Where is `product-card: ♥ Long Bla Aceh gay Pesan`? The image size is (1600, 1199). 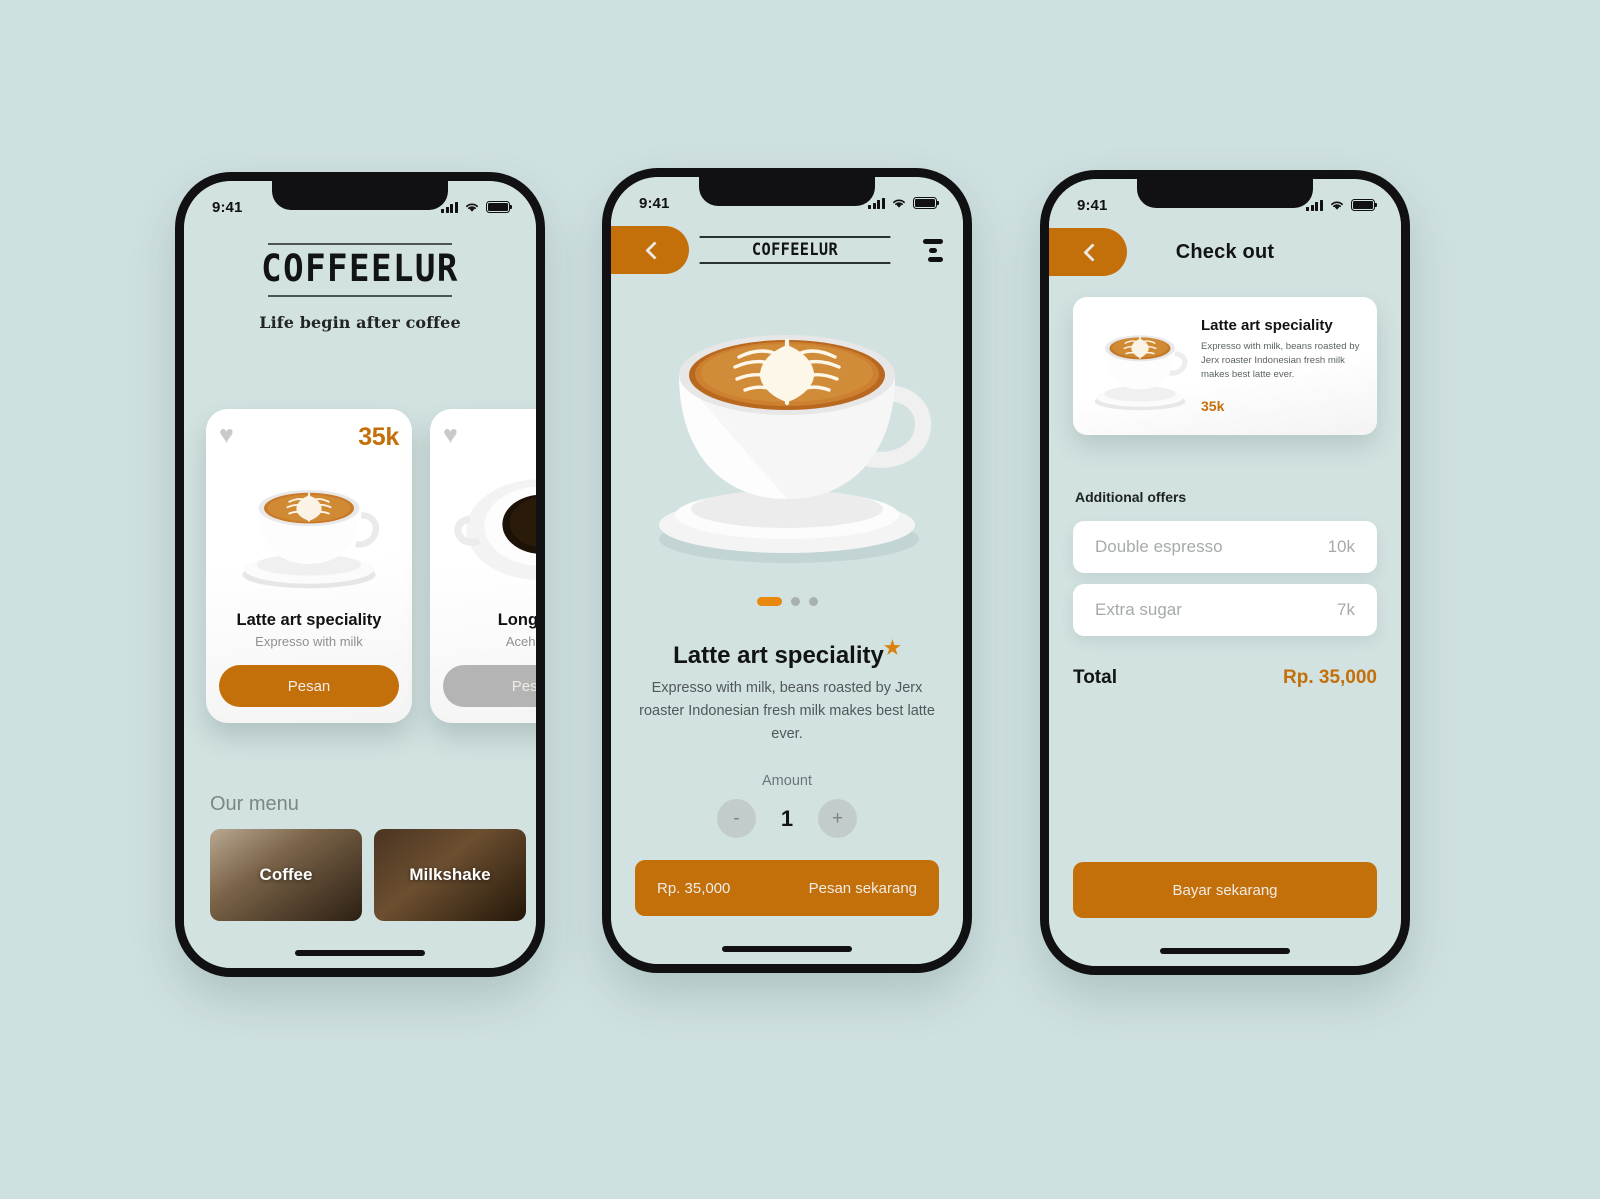 product-card: ♥ Long Bla Aceh gay Pesan is located at coordinates (483, 566).